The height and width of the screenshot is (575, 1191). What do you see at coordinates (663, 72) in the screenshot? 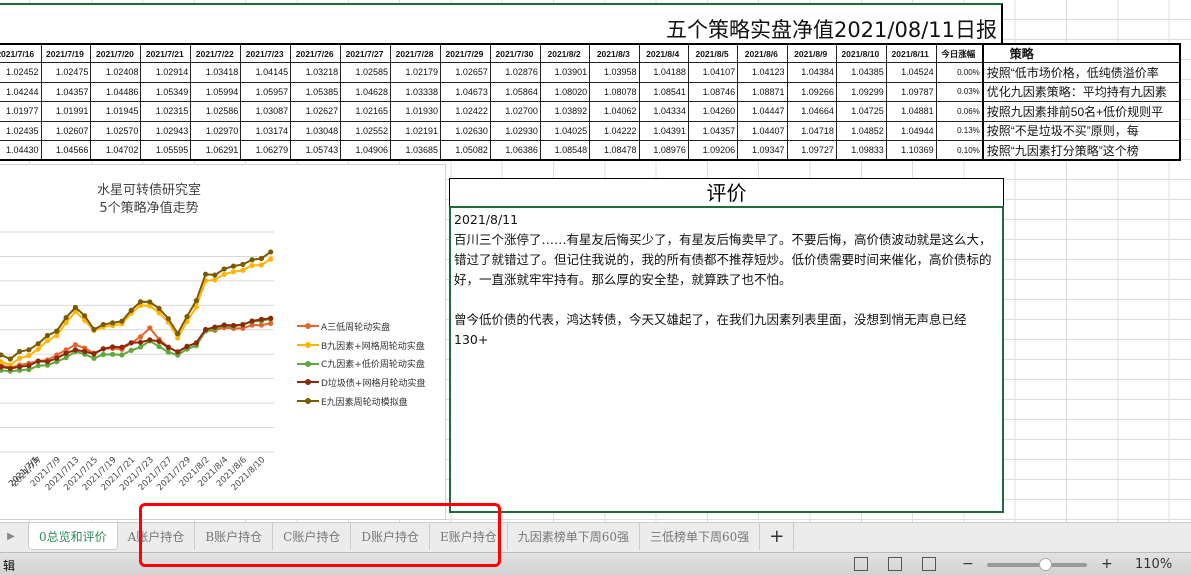
I see `nav-cell: 1.04188` at bounding box center [663, 72].